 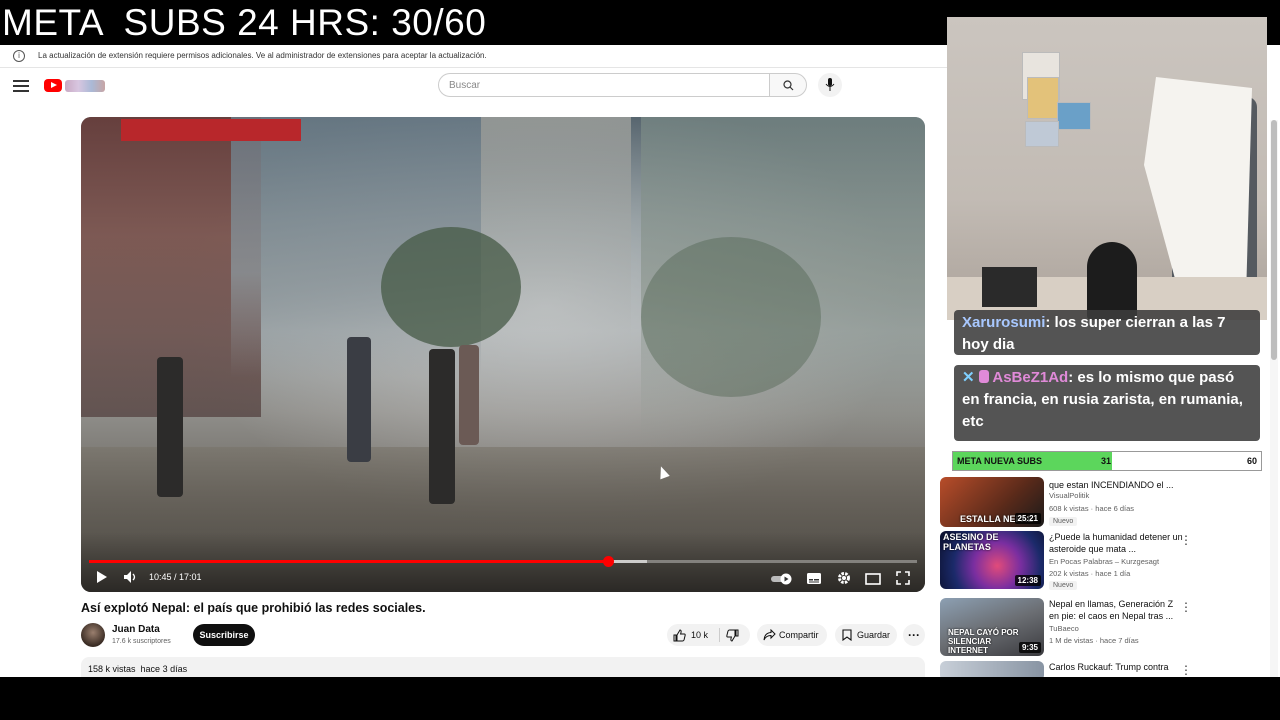 I want to click on sub-badge-icon, so click(x=983, y=376).